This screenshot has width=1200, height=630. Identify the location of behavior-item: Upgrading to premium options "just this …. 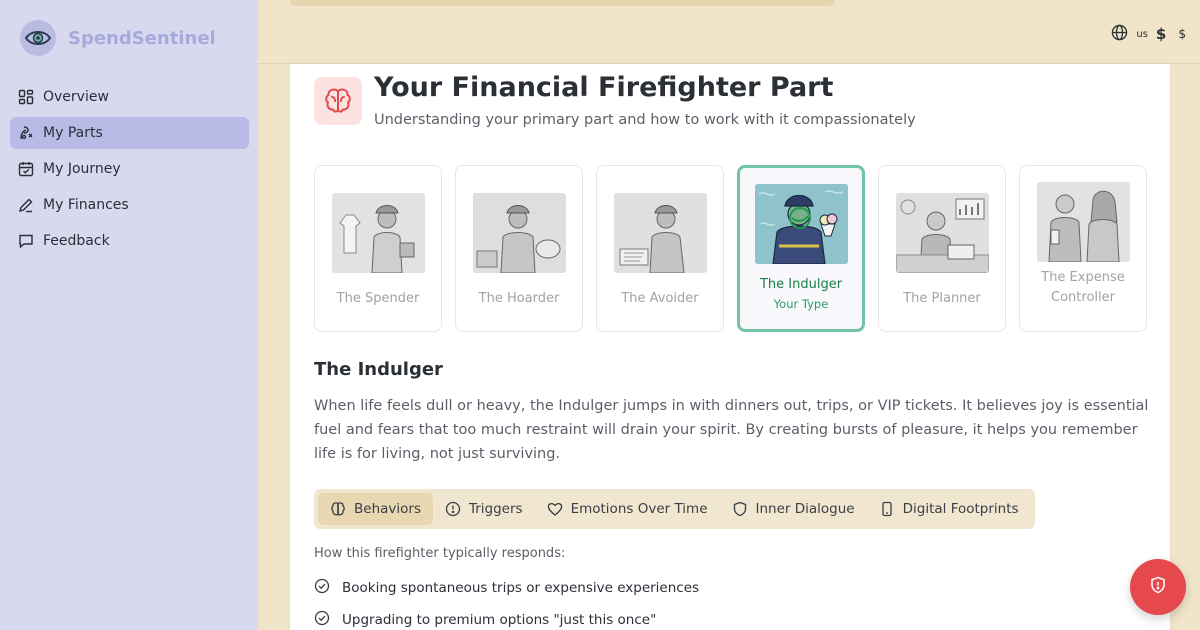
(485, 620).